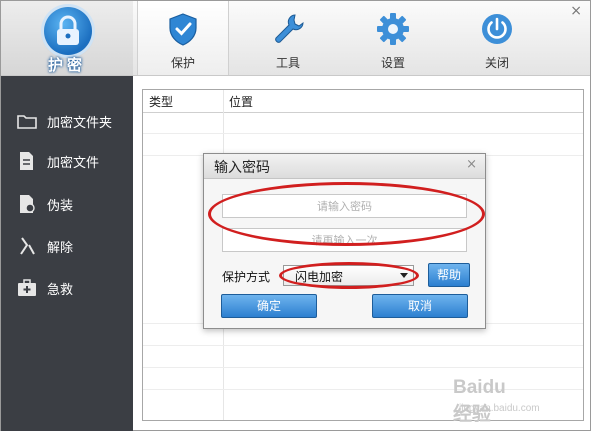 The width and height of the screenshot is (591, 431). What do you see at coordinates (479, 401) in the screenshot?
I see `watermark-brand: Baidu 经验` at bounding box center [479, 401].